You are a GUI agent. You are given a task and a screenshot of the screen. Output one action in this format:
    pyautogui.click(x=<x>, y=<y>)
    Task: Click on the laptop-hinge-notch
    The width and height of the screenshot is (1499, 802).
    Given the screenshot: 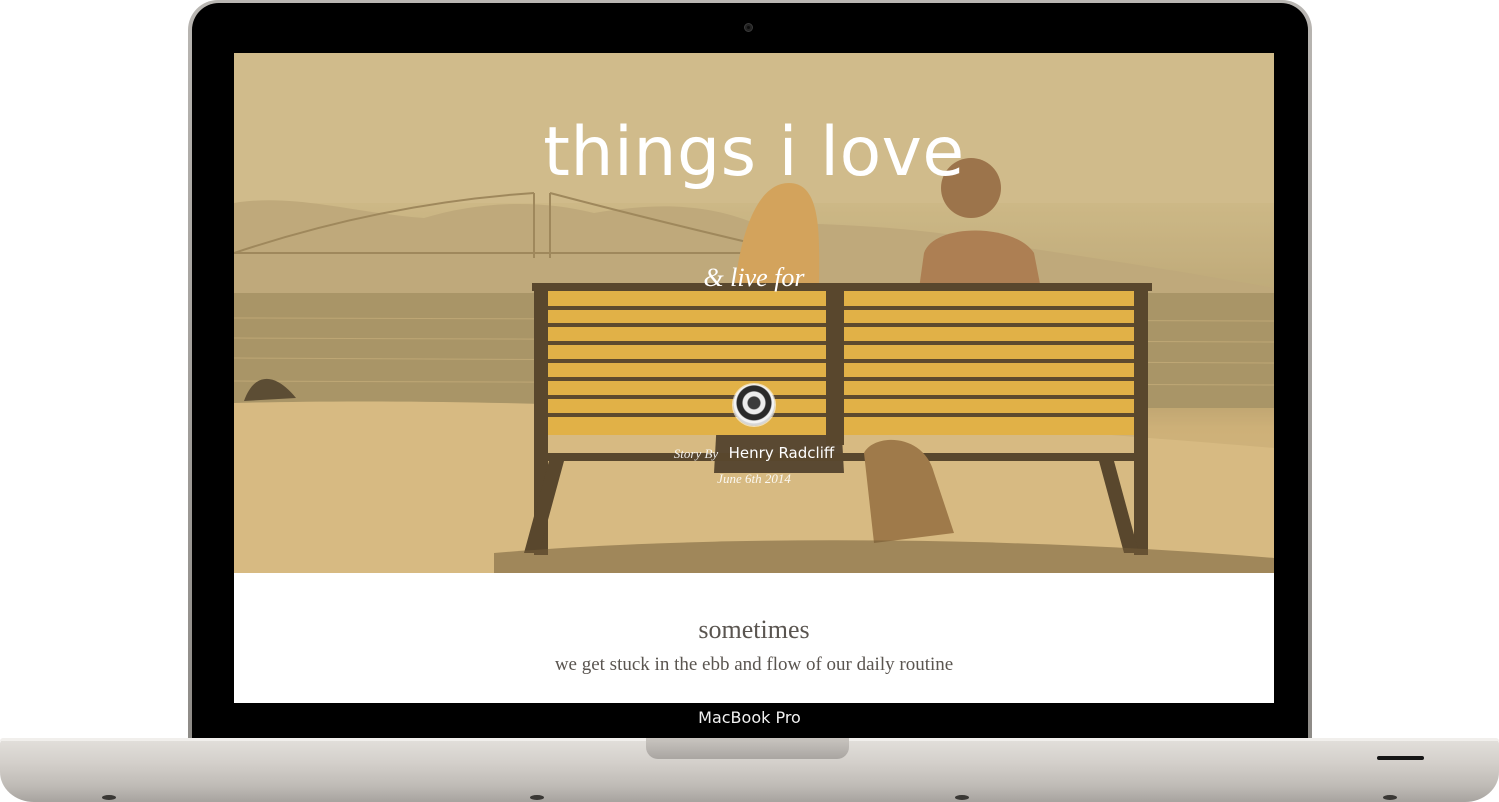 What is the action you would take?
    pyautogui.click(x=747, y=748)
    